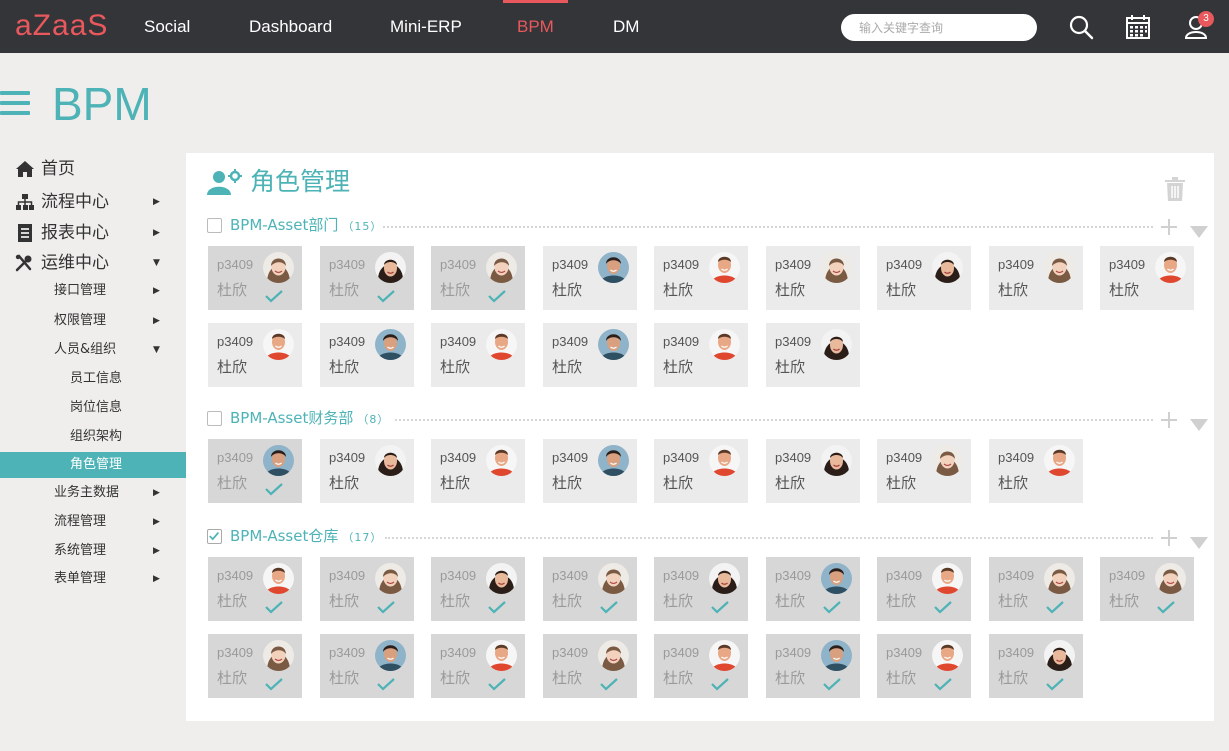 The image size is (1229, 751). I want to click on sidebar-item: 岗位信息, so click(93, 408).